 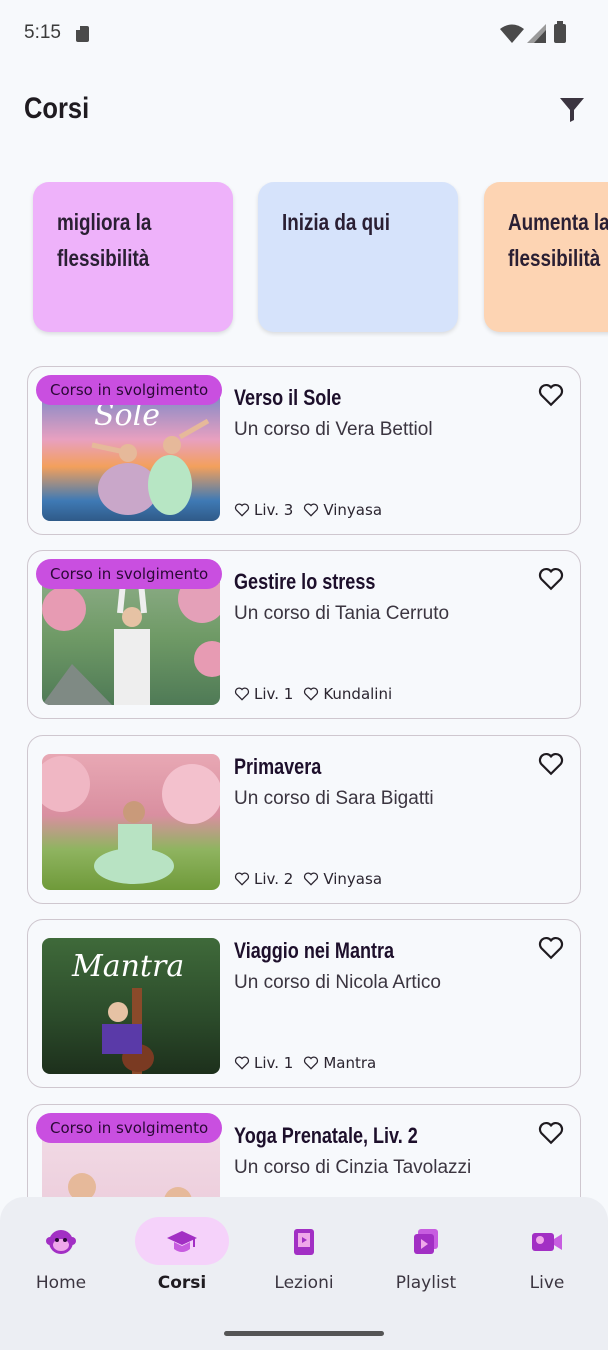 What do you see at coordinates (547, 1242) in the screenshot?
I see `live-video-icon` at bounding box center [547, 1242].